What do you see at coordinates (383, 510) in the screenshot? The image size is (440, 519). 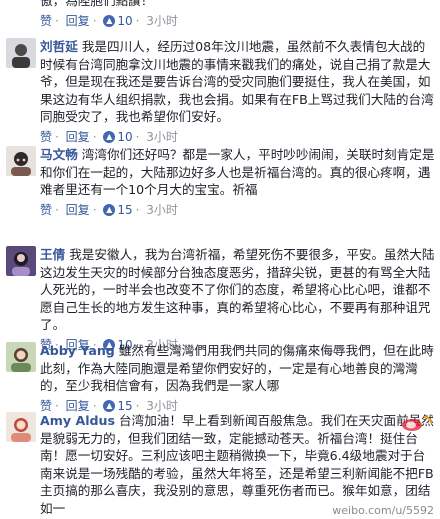 I see `watermark: weibo.com/u/5592` at bounding box center [383, 510].